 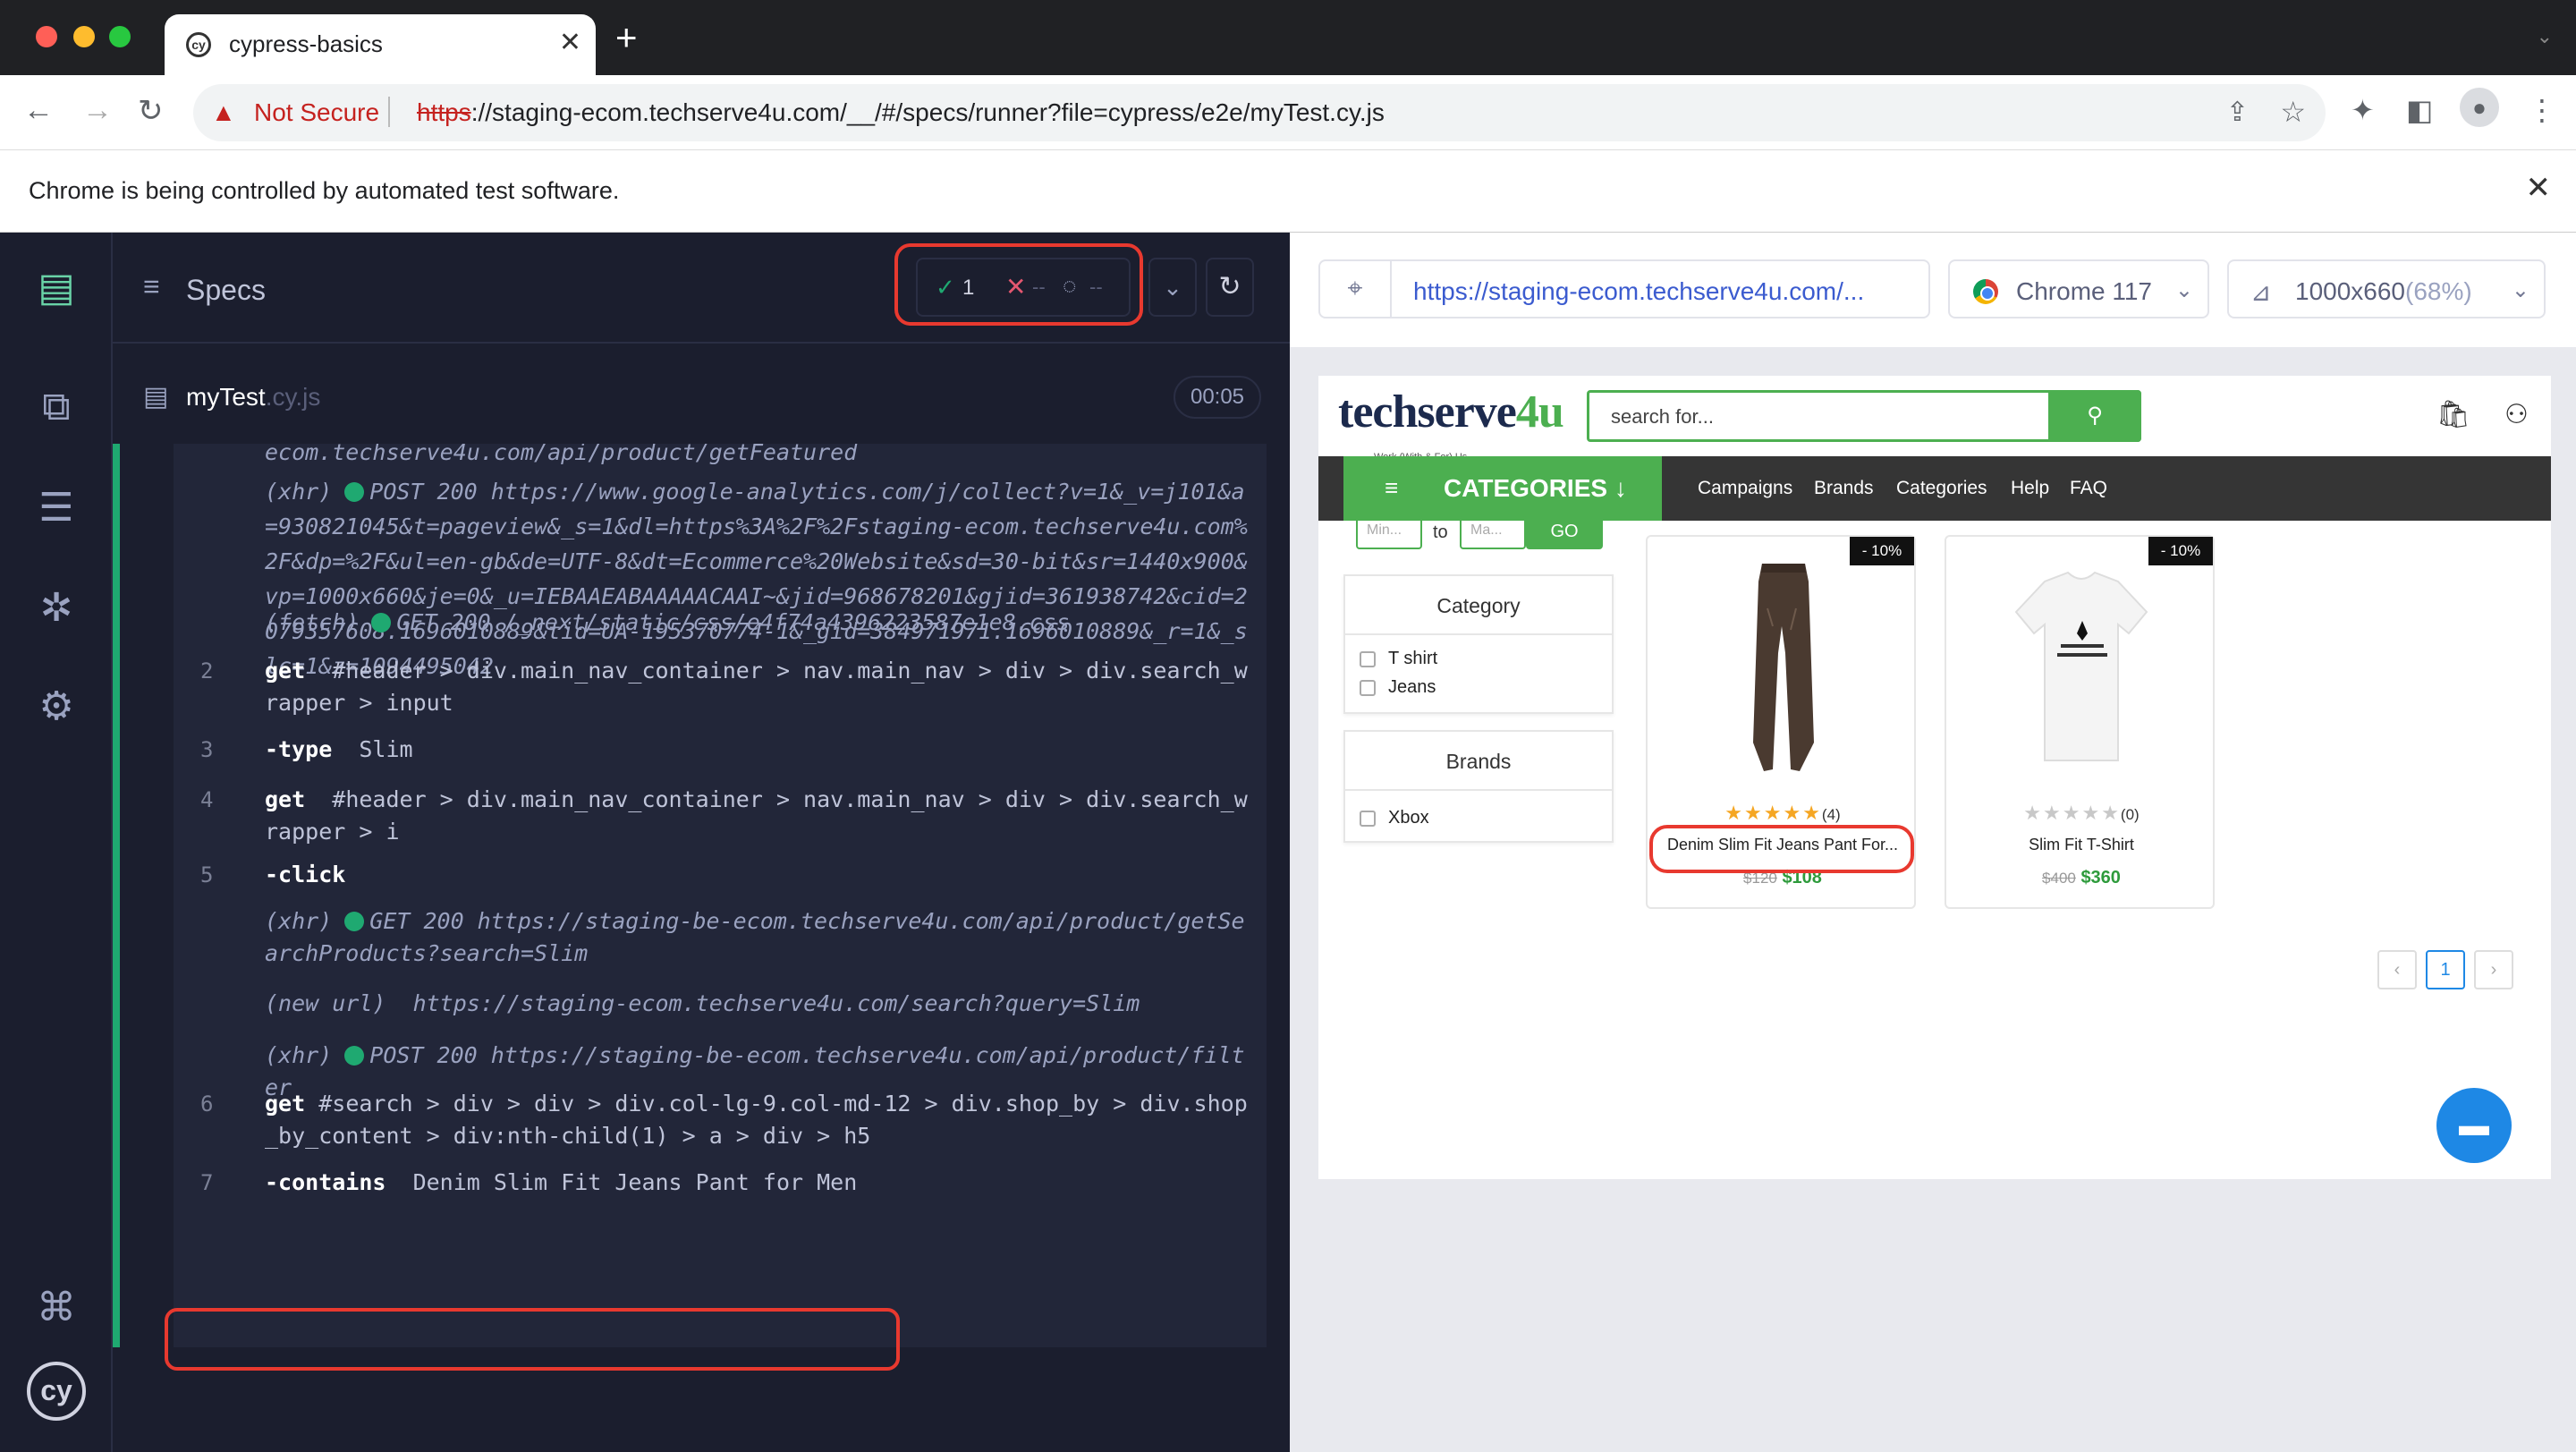 What do you see at coordinates (151, 111) in the screenshot?
I see `reload-icon: ↻` at bounding box center [151, 111].